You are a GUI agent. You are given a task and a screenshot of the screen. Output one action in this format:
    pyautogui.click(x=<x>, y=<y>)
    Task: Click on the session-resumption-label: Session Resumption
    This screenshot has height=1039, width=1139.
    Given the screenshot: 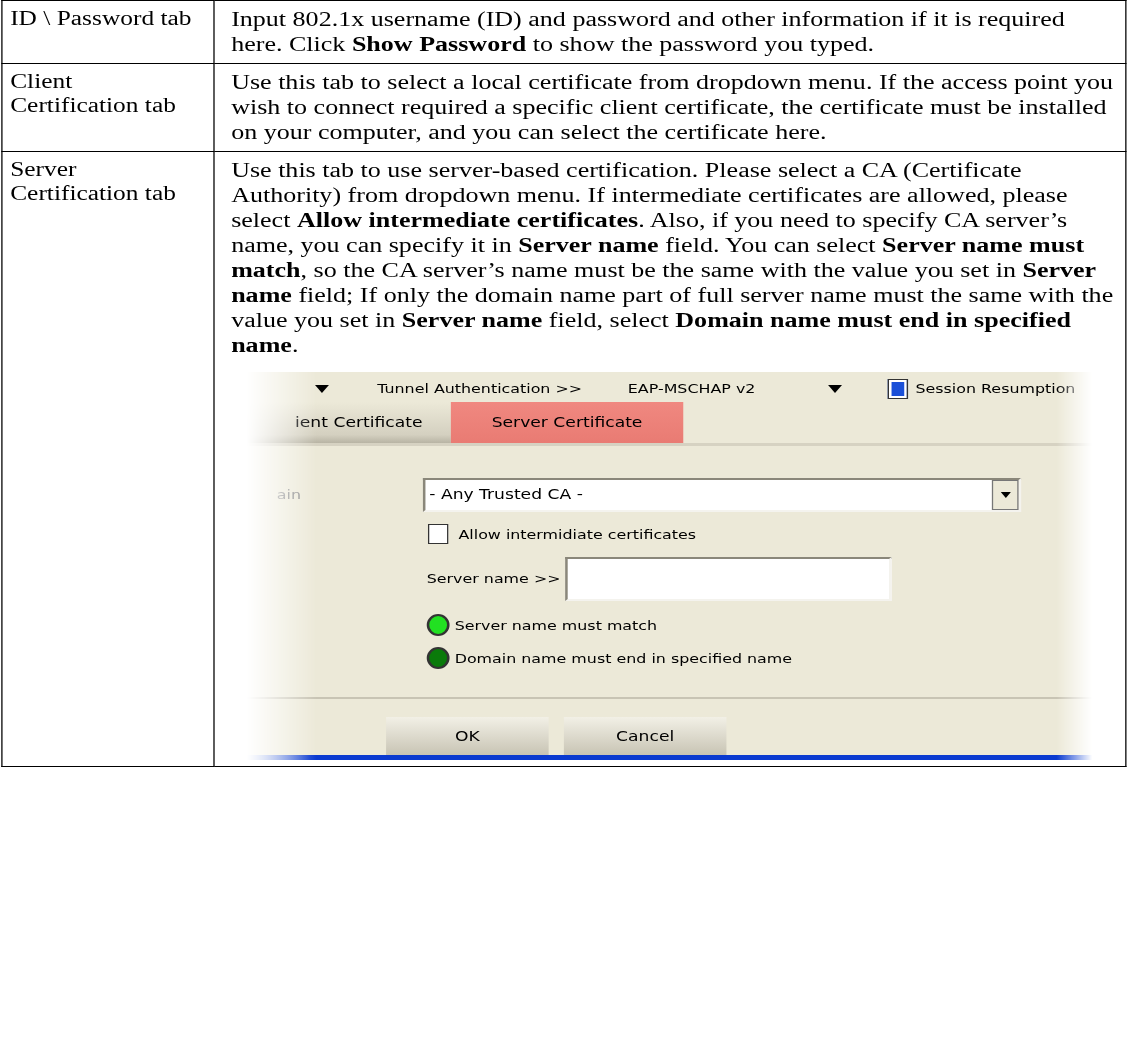 What is the action you would take?
    pyautogui.click(x=995, y=389)
    